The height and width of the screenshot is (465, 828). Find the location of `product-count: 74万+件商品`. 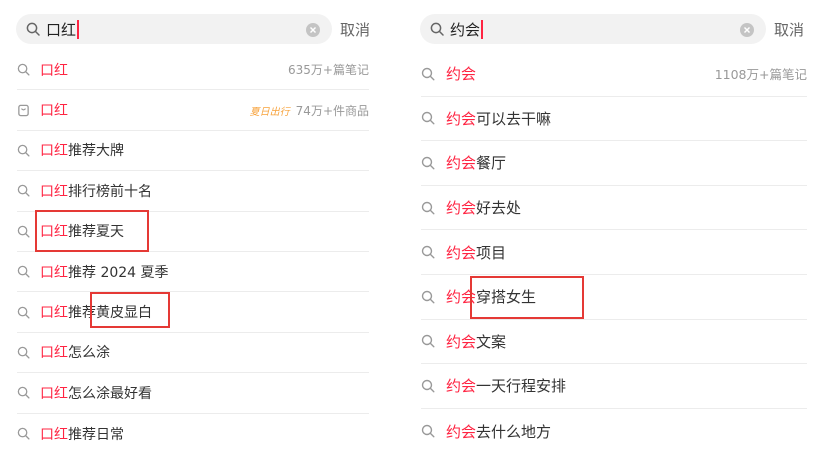

product-count: 74万+件商品 is located at coordinates (332, 110).